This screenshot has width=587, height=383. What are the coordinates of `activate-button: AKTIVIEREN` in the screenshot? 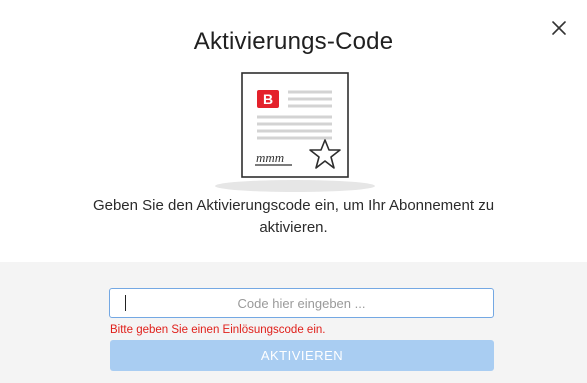 It's located at (302, 355).